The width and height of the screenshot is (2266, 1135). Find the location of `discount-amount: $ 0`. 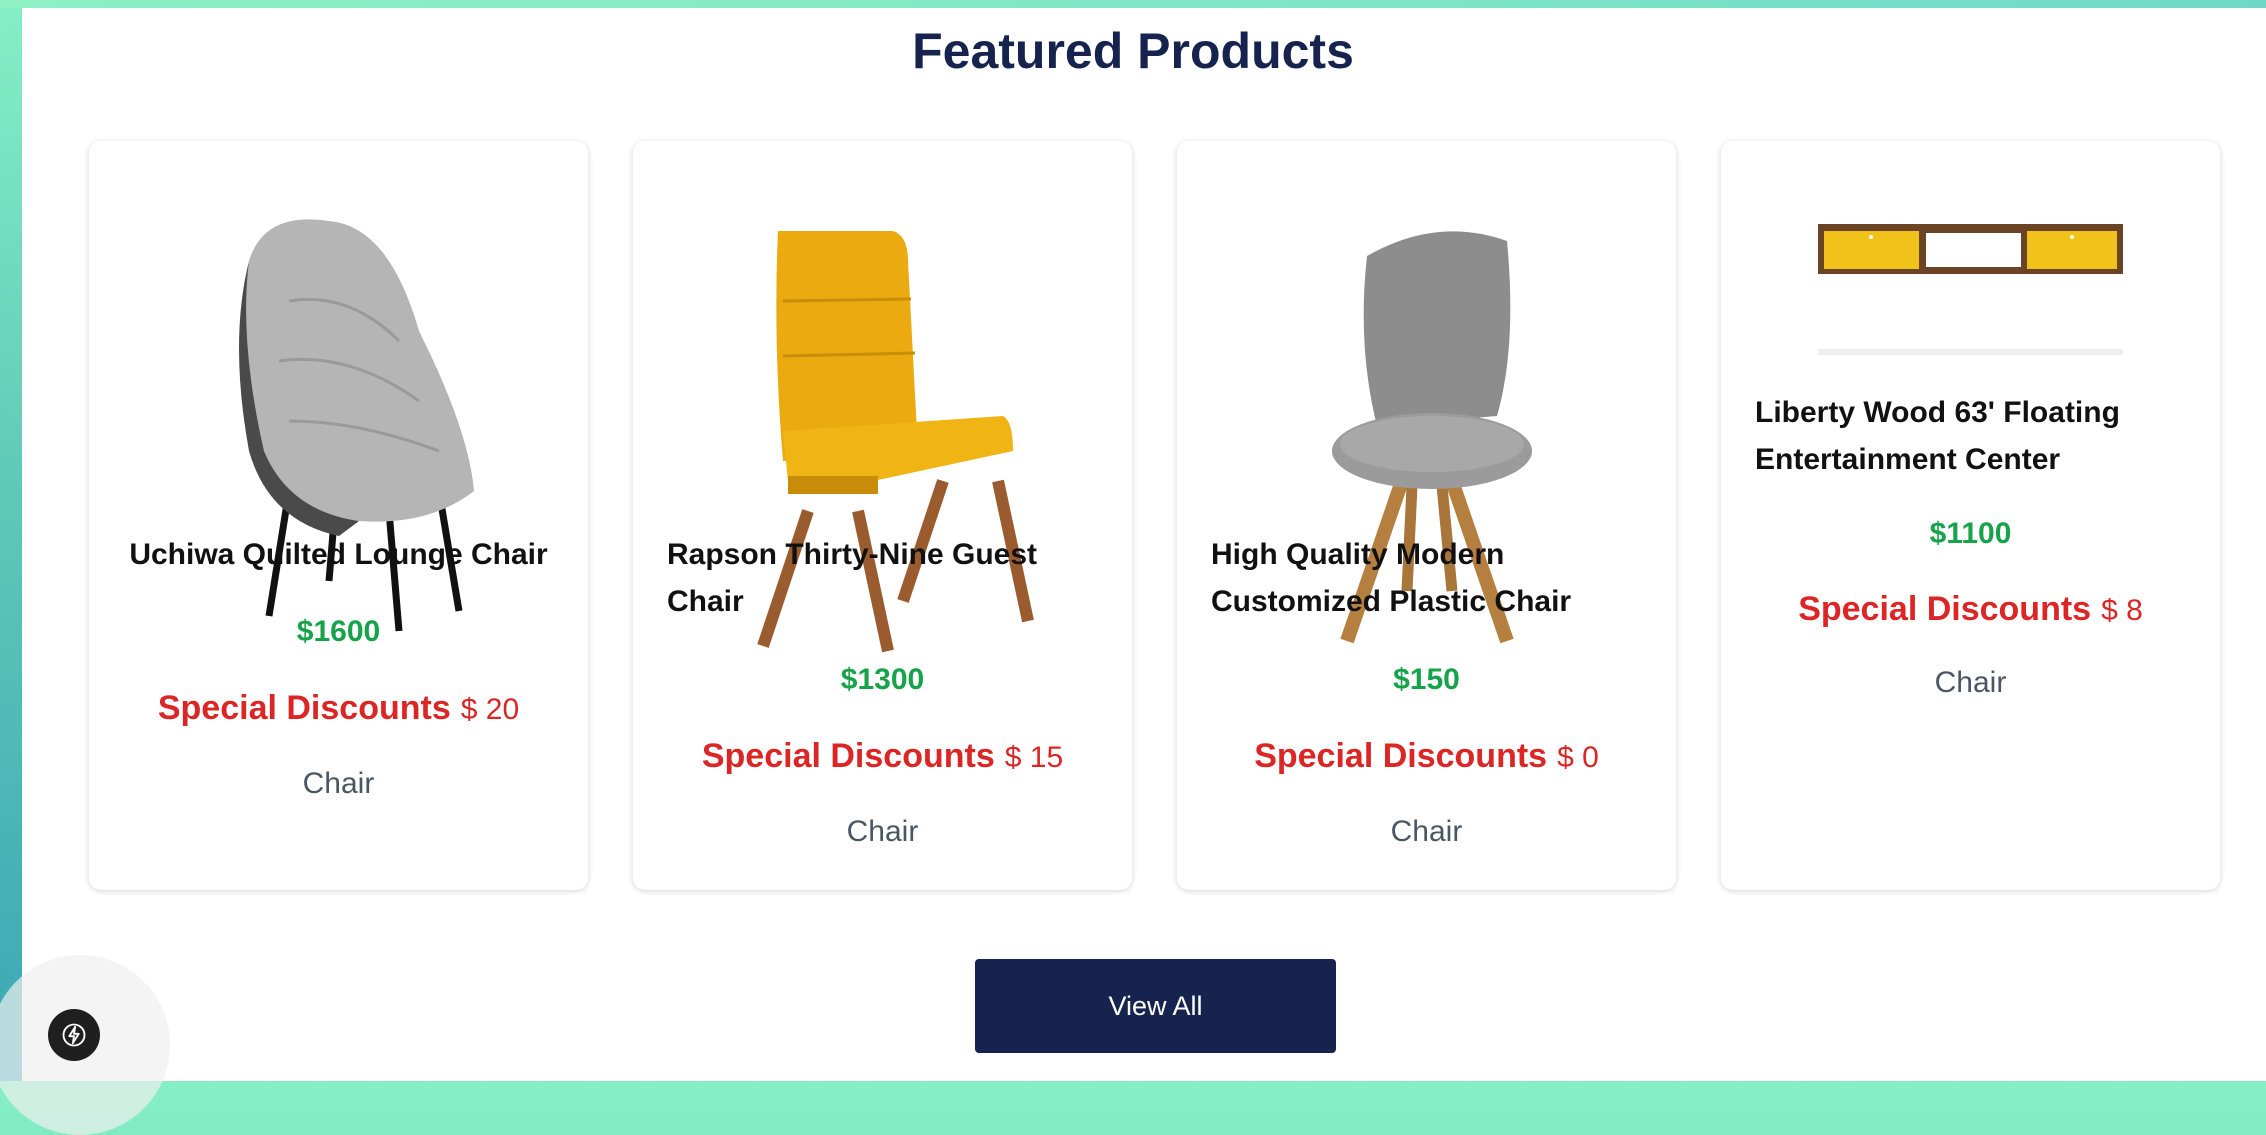

discount-amount: $ 0 is located at coordinates (1578, 757).